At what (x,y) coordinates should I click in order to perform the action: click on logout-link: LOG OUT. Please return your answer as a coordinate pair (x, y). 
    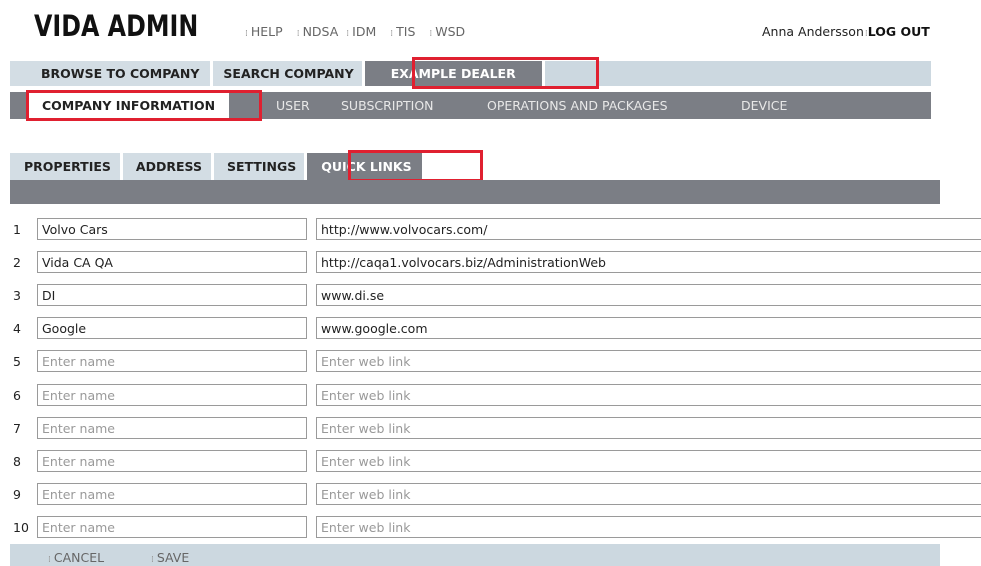
    Looking at the image, I should click on (899, 31).